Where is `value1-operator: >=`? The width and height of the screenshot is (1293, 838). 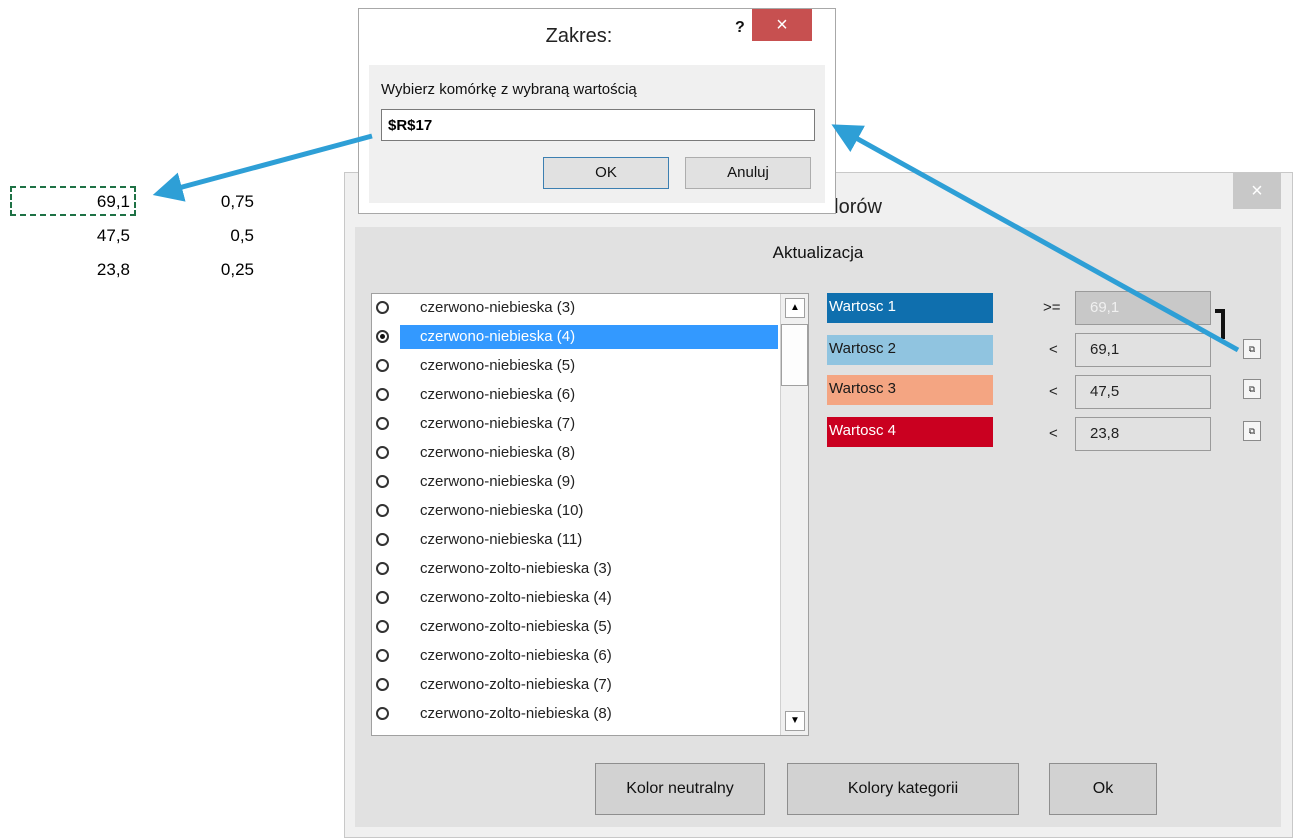
value1-operator: >= is located at coordinates (1052, 307).